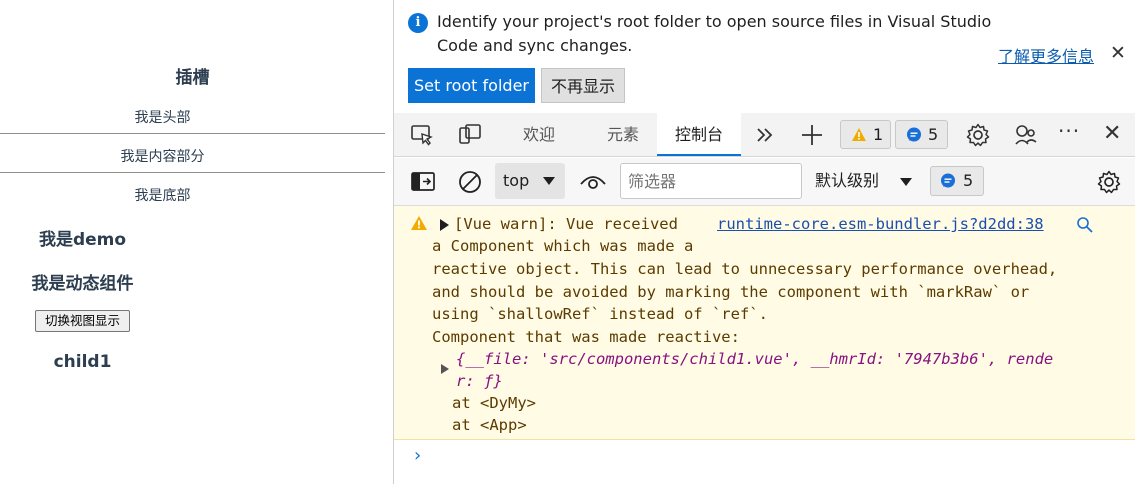  Describe the element at coordinates (539, 134) in the screenshot. I see `tab-welcome: 欢迎` at that location.